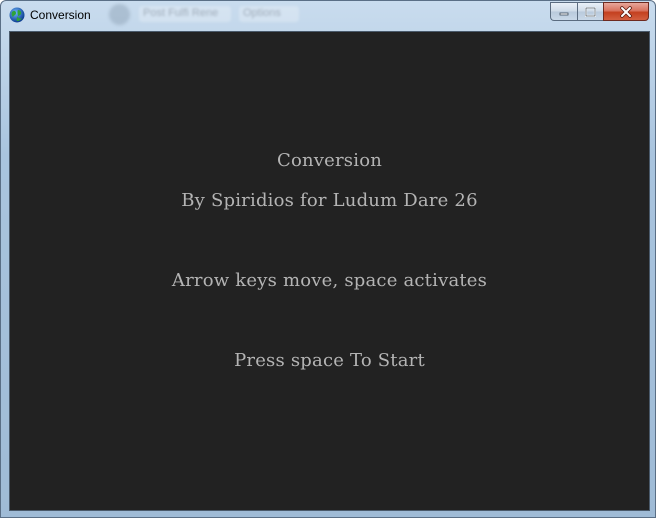 The height and width of the screenshot is (518, 656). What do you see at coordinates (328, 15) in the screenshot?
I see `title-bar: Conversion Post Fulfi Rene Options` at bounding box center [328, 15].